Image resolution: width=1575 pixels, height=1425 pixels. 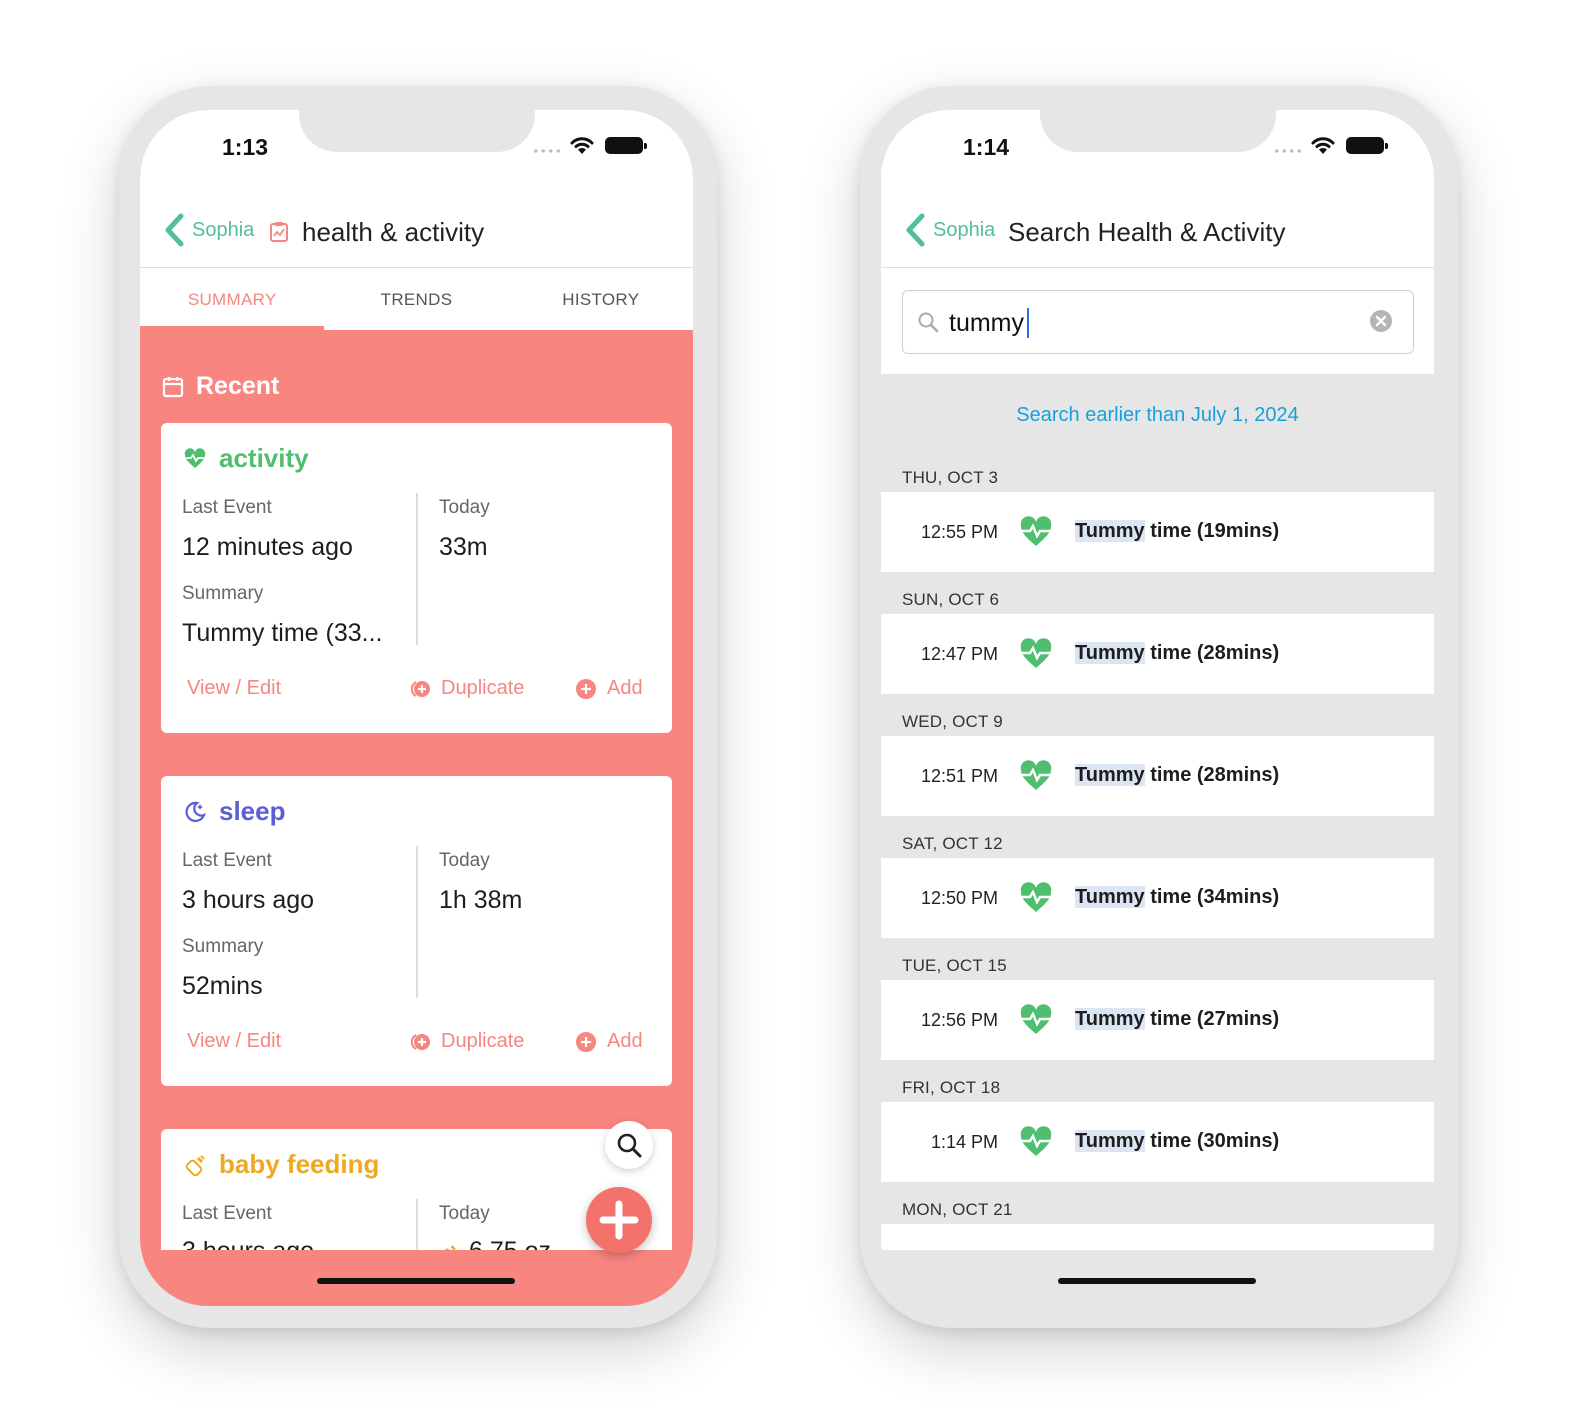 I want to click on bottle-icon, so click(x=195, y=1165).